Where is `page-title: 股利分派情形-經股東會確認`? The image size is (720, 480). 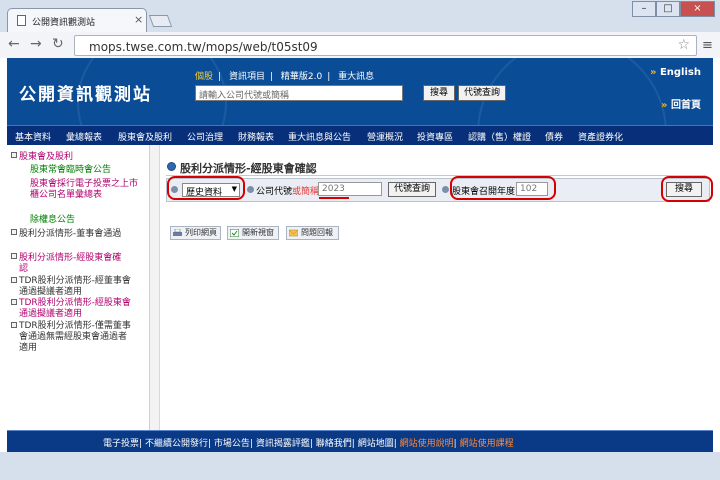 page-title: 股利分派情形-經股東會確認 is located at coordinates (248, 168).